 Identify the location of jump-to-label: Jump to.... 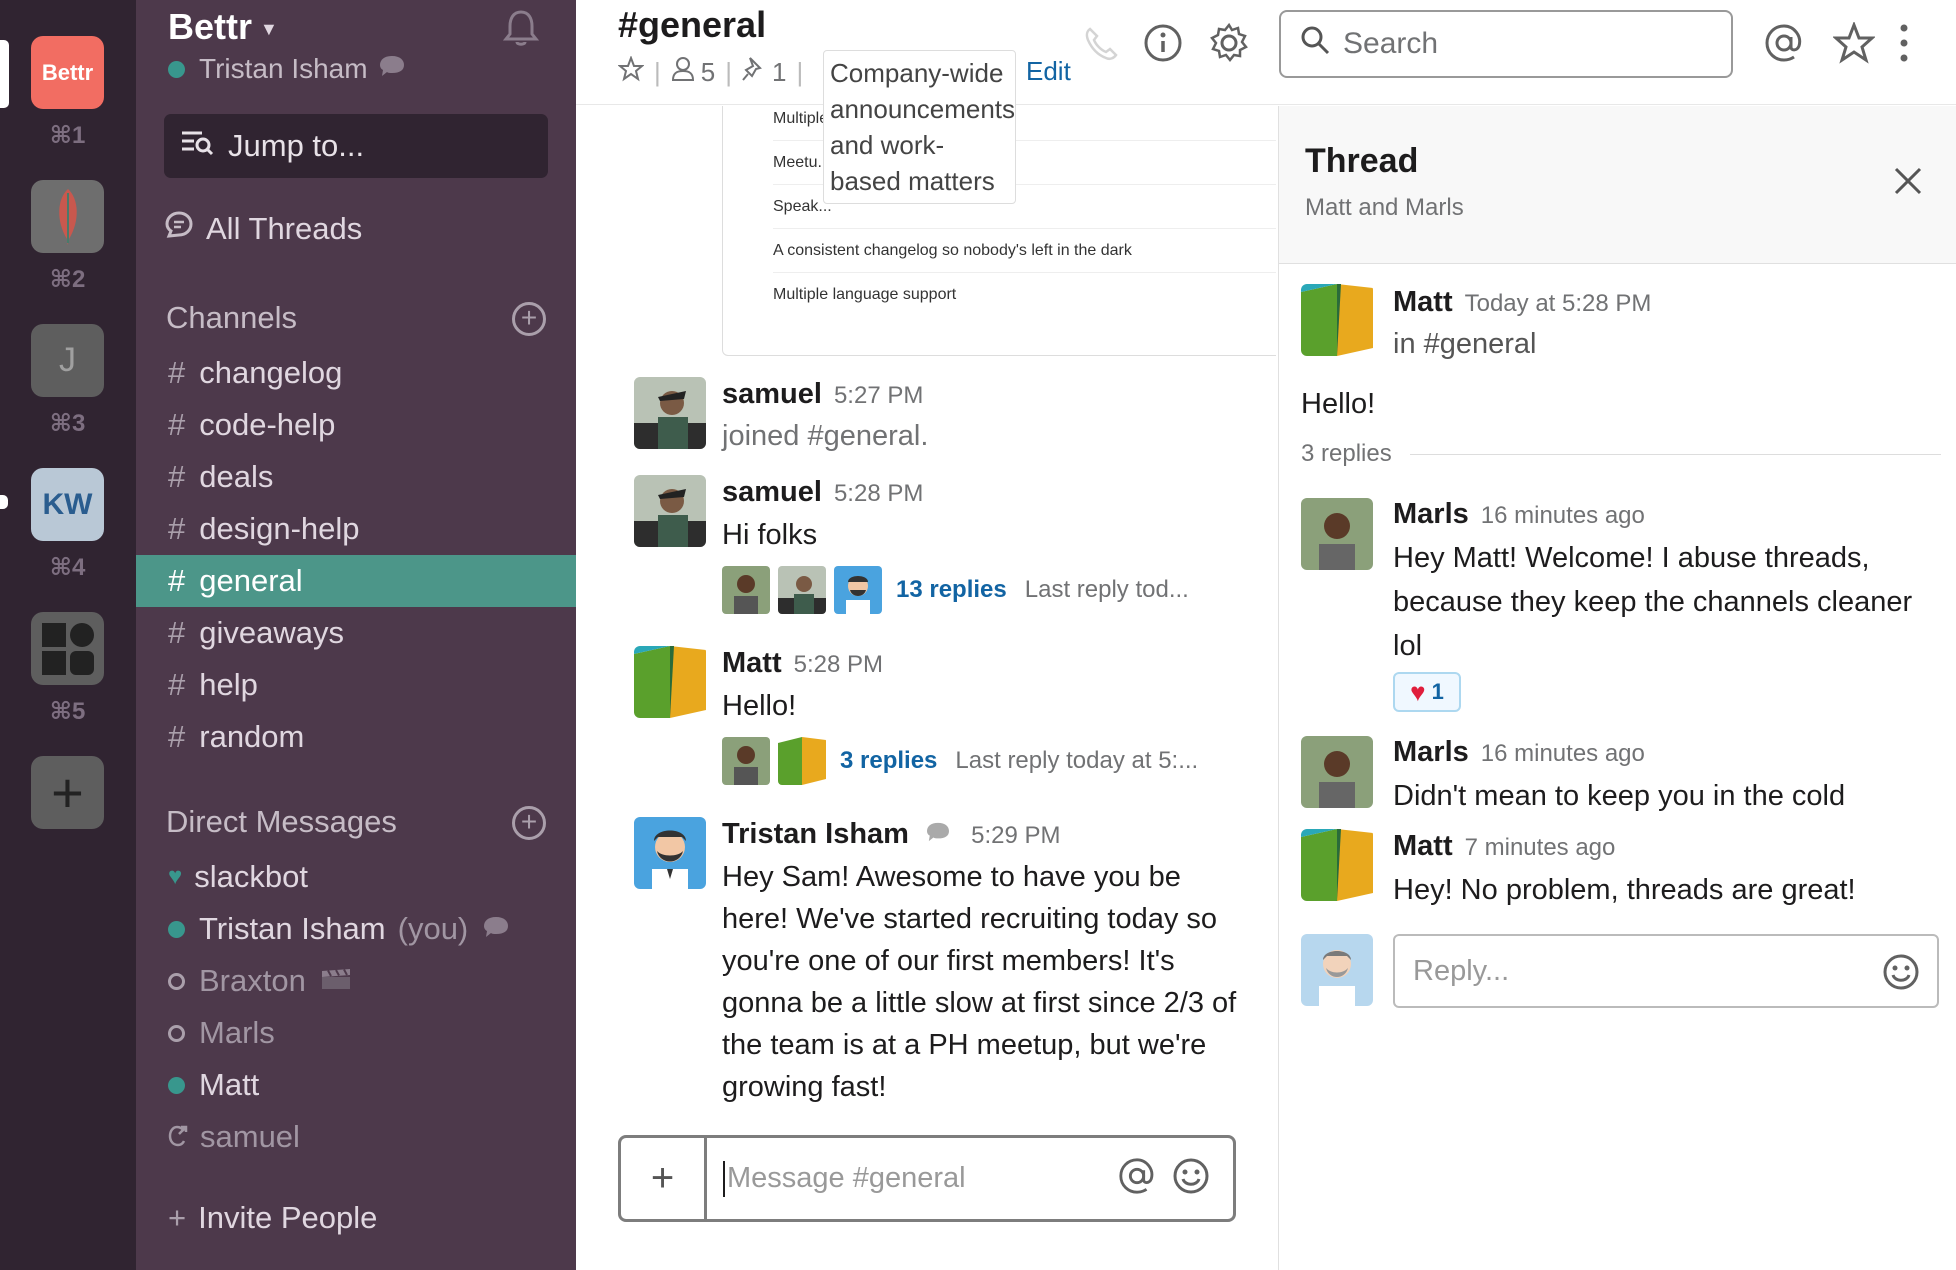
(296, 145).